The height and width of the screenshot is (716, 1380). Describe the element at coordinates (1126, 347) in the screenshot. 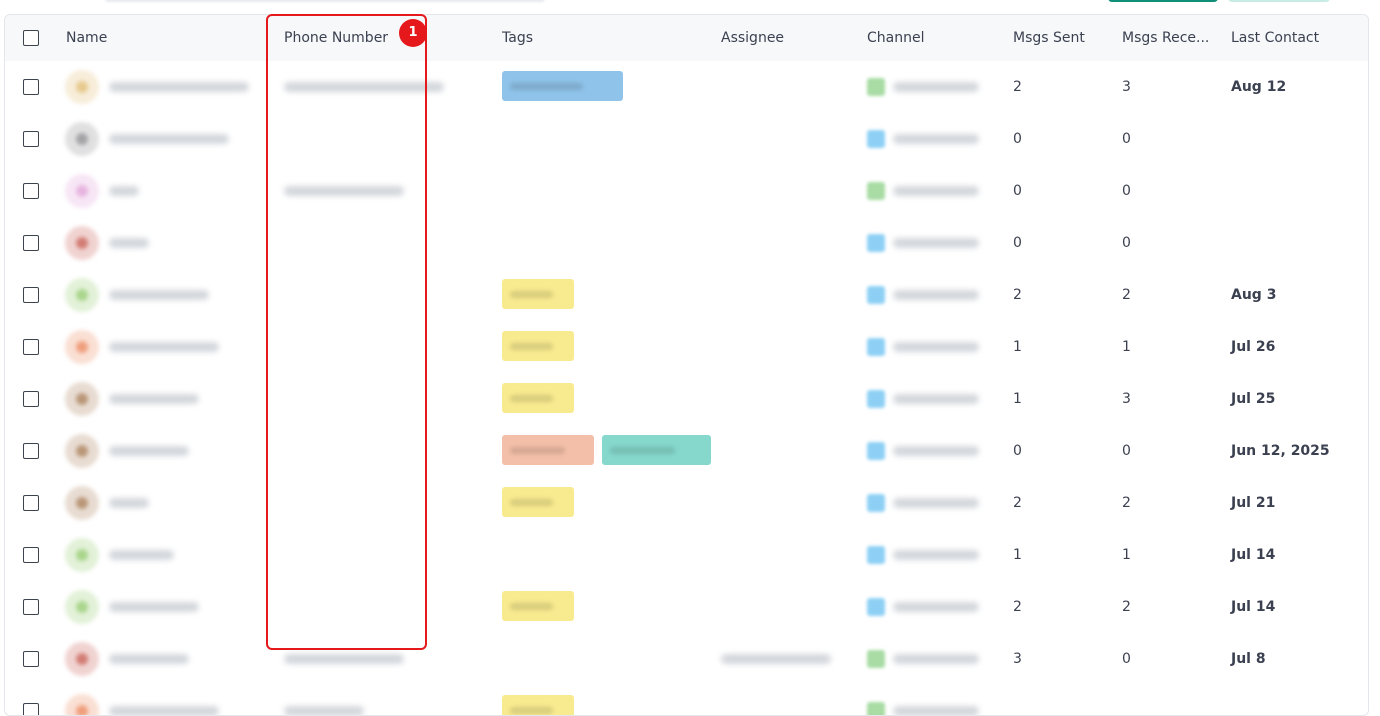

I see `msgs-received: 1` at that location.